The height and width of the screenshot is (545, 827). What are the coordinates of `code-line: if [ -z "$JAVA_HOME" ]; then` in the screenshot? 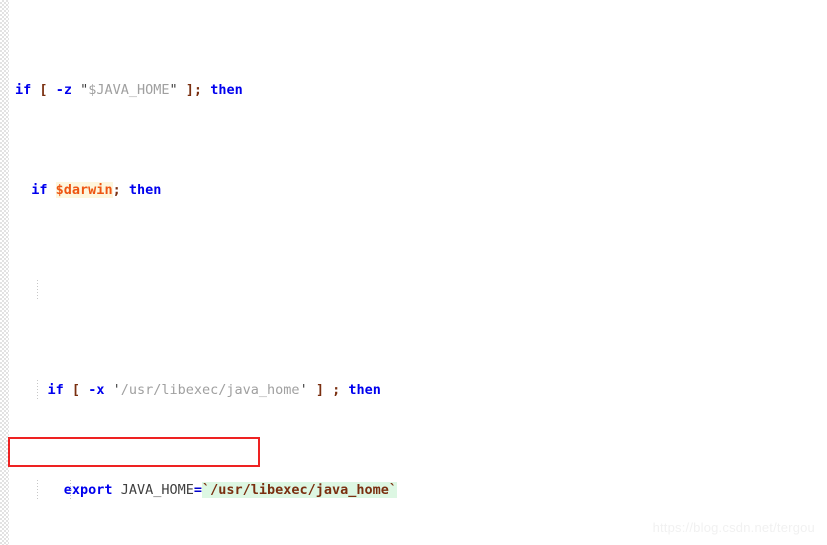 It's located at (418, 90).